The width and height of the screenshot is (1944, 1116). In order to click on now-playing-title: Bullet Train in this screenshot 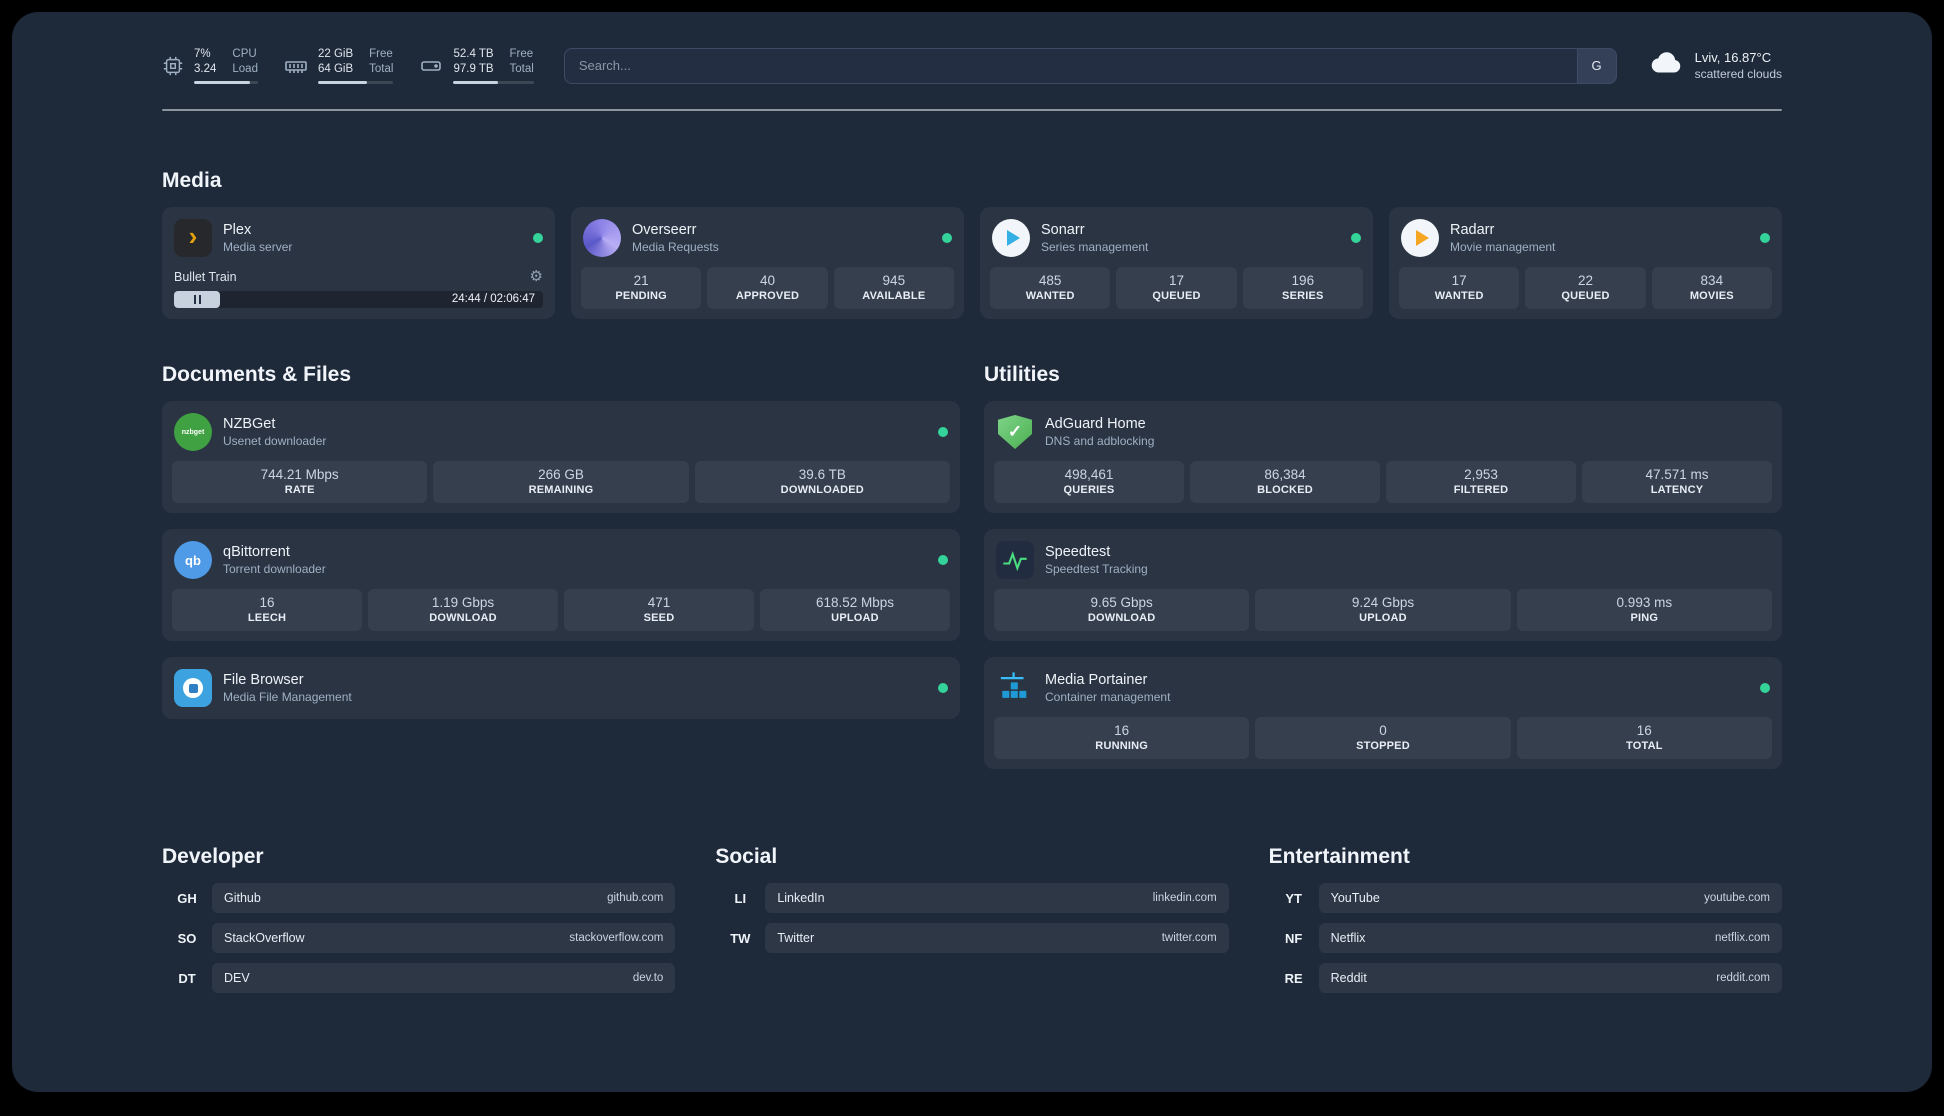, I will do `click(205, 276)`.